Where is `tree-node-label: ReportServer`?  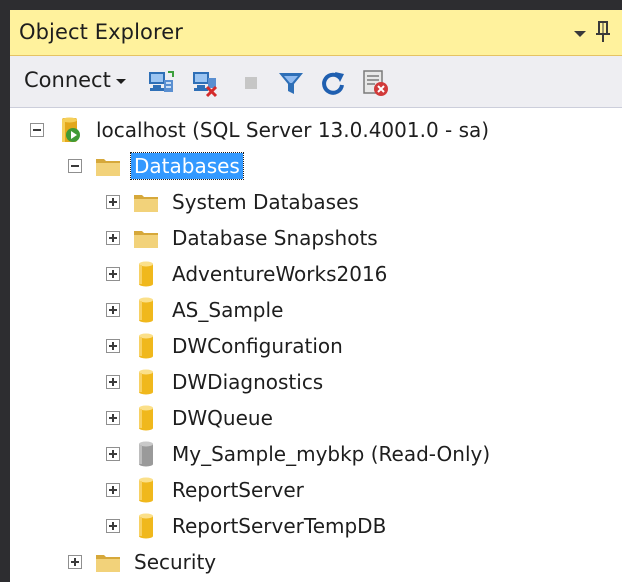
tree-node-label: ReportServer is located at coordinates (238, 490).